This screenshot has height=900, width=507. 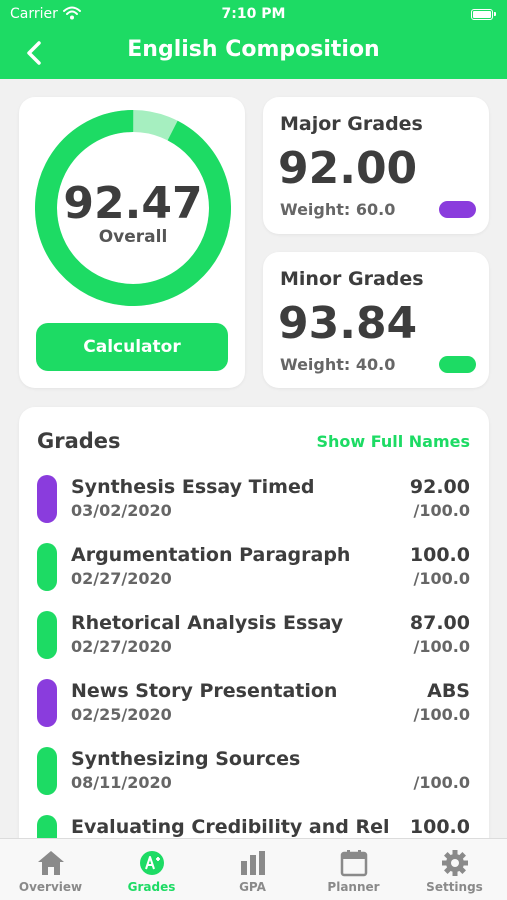 I want to click on calculator-button: Calculator, so click(x=132, y=347).